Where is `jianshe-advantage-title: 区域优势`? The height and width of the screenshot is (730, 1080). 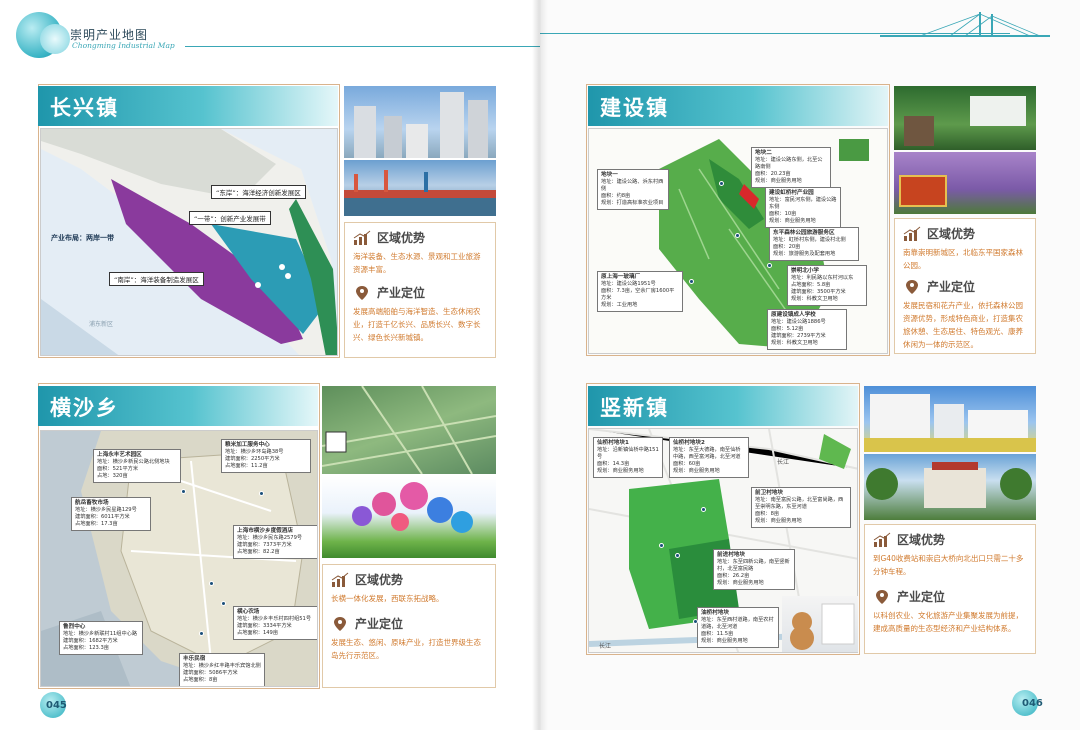
jianshe-advantage-title: 区域优势 is located at coordinates (951, 234).